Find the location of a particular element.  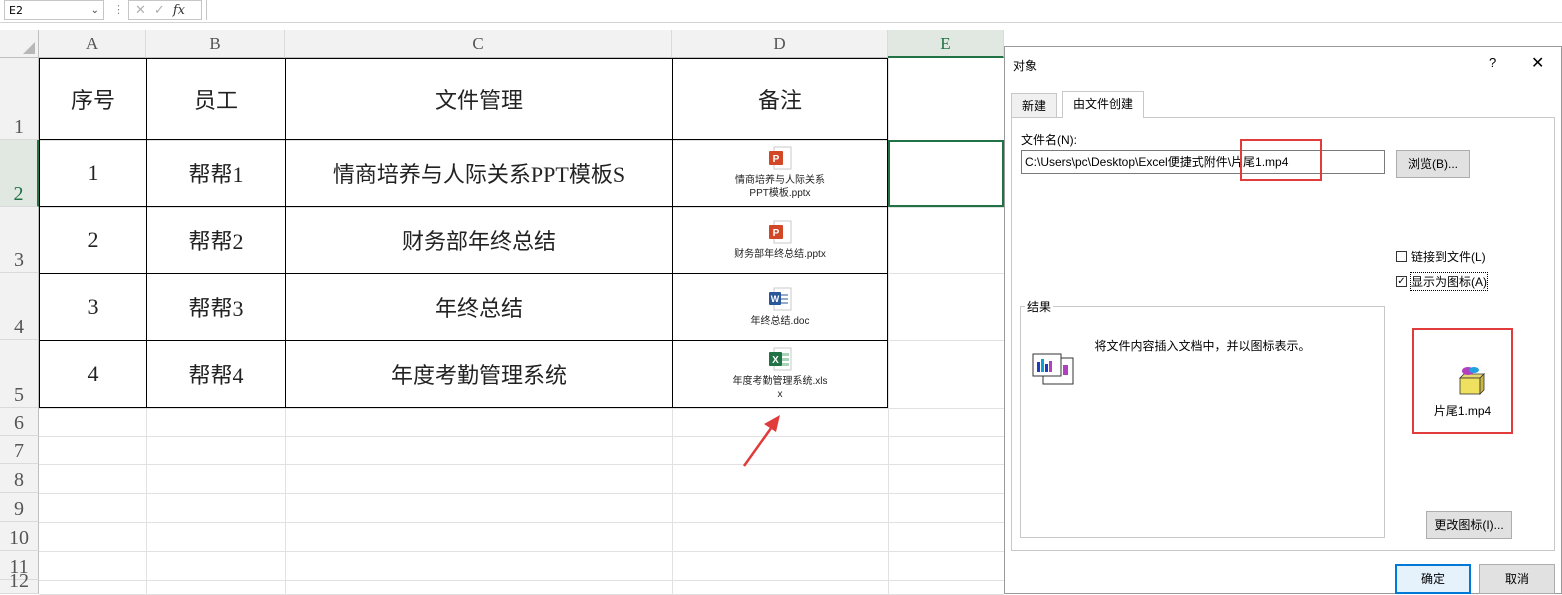

ok-button: 确定 is located at coordinates (1433, 579).